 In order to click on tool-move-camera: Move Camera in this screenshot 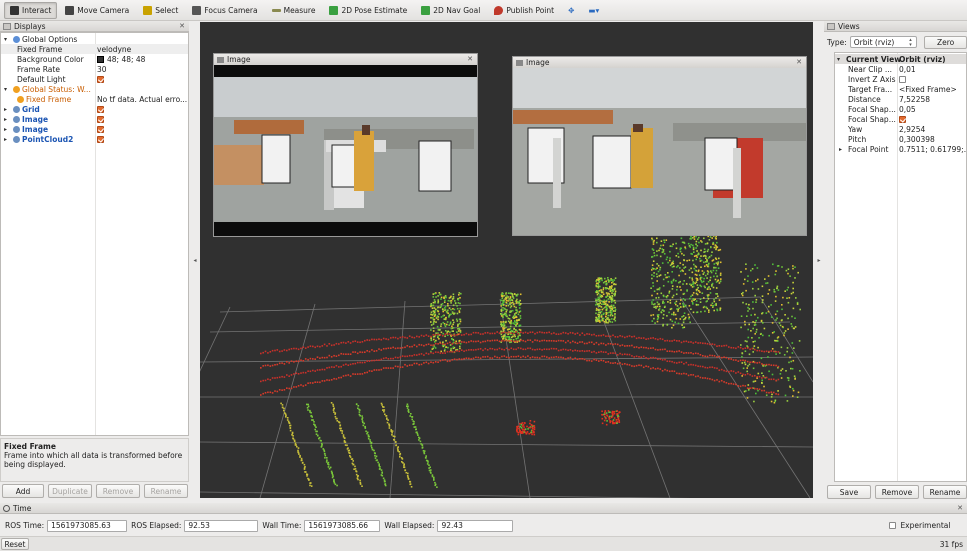, I will do `click(97, 10)`.